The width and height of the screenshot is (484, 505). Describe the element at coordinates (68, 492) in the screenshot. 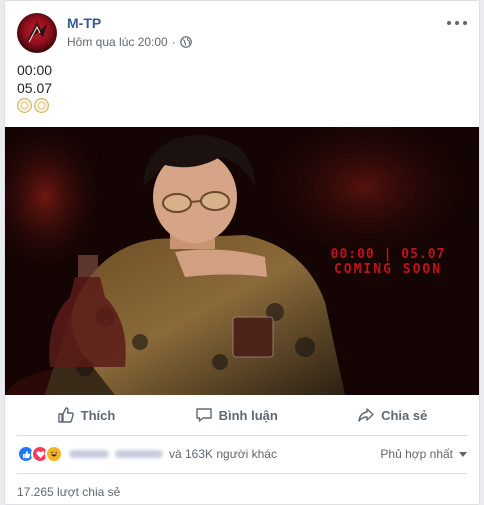

I see `share-count: 17.265 lượt chia sẻ` at that location.